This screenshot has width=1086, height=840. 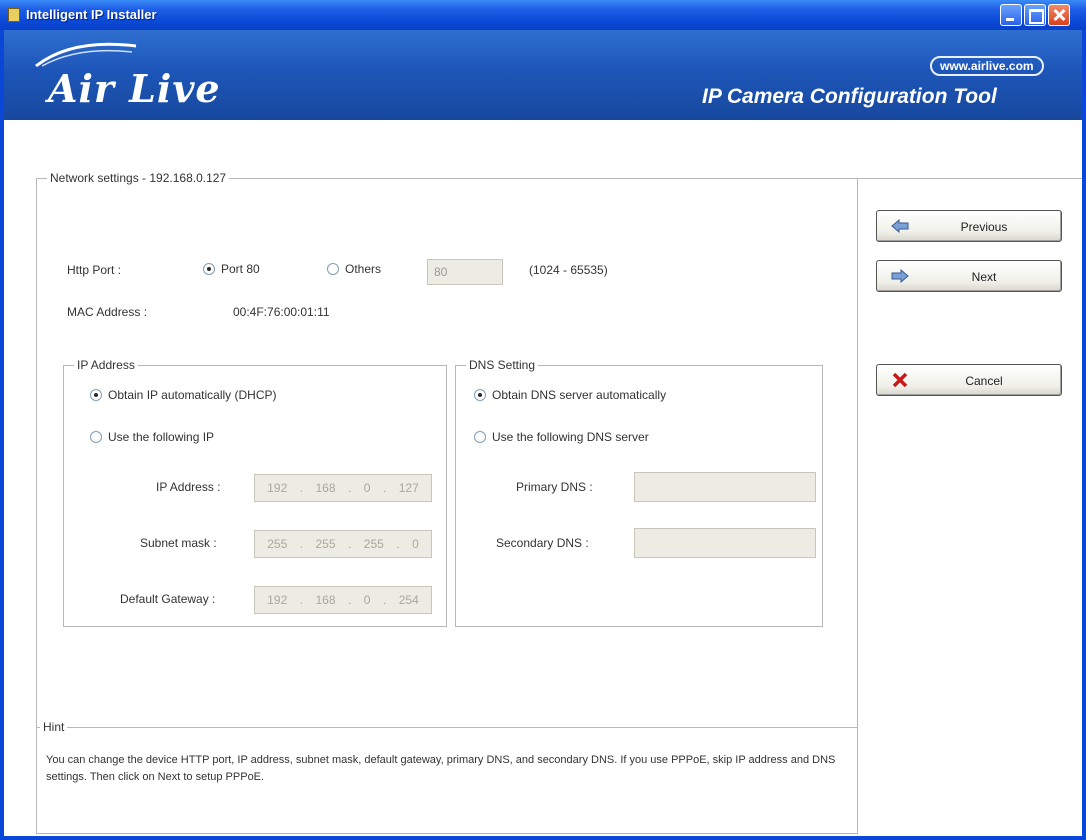 I want to click on dns-auto-radio-dot, so click(x=480, y=395).